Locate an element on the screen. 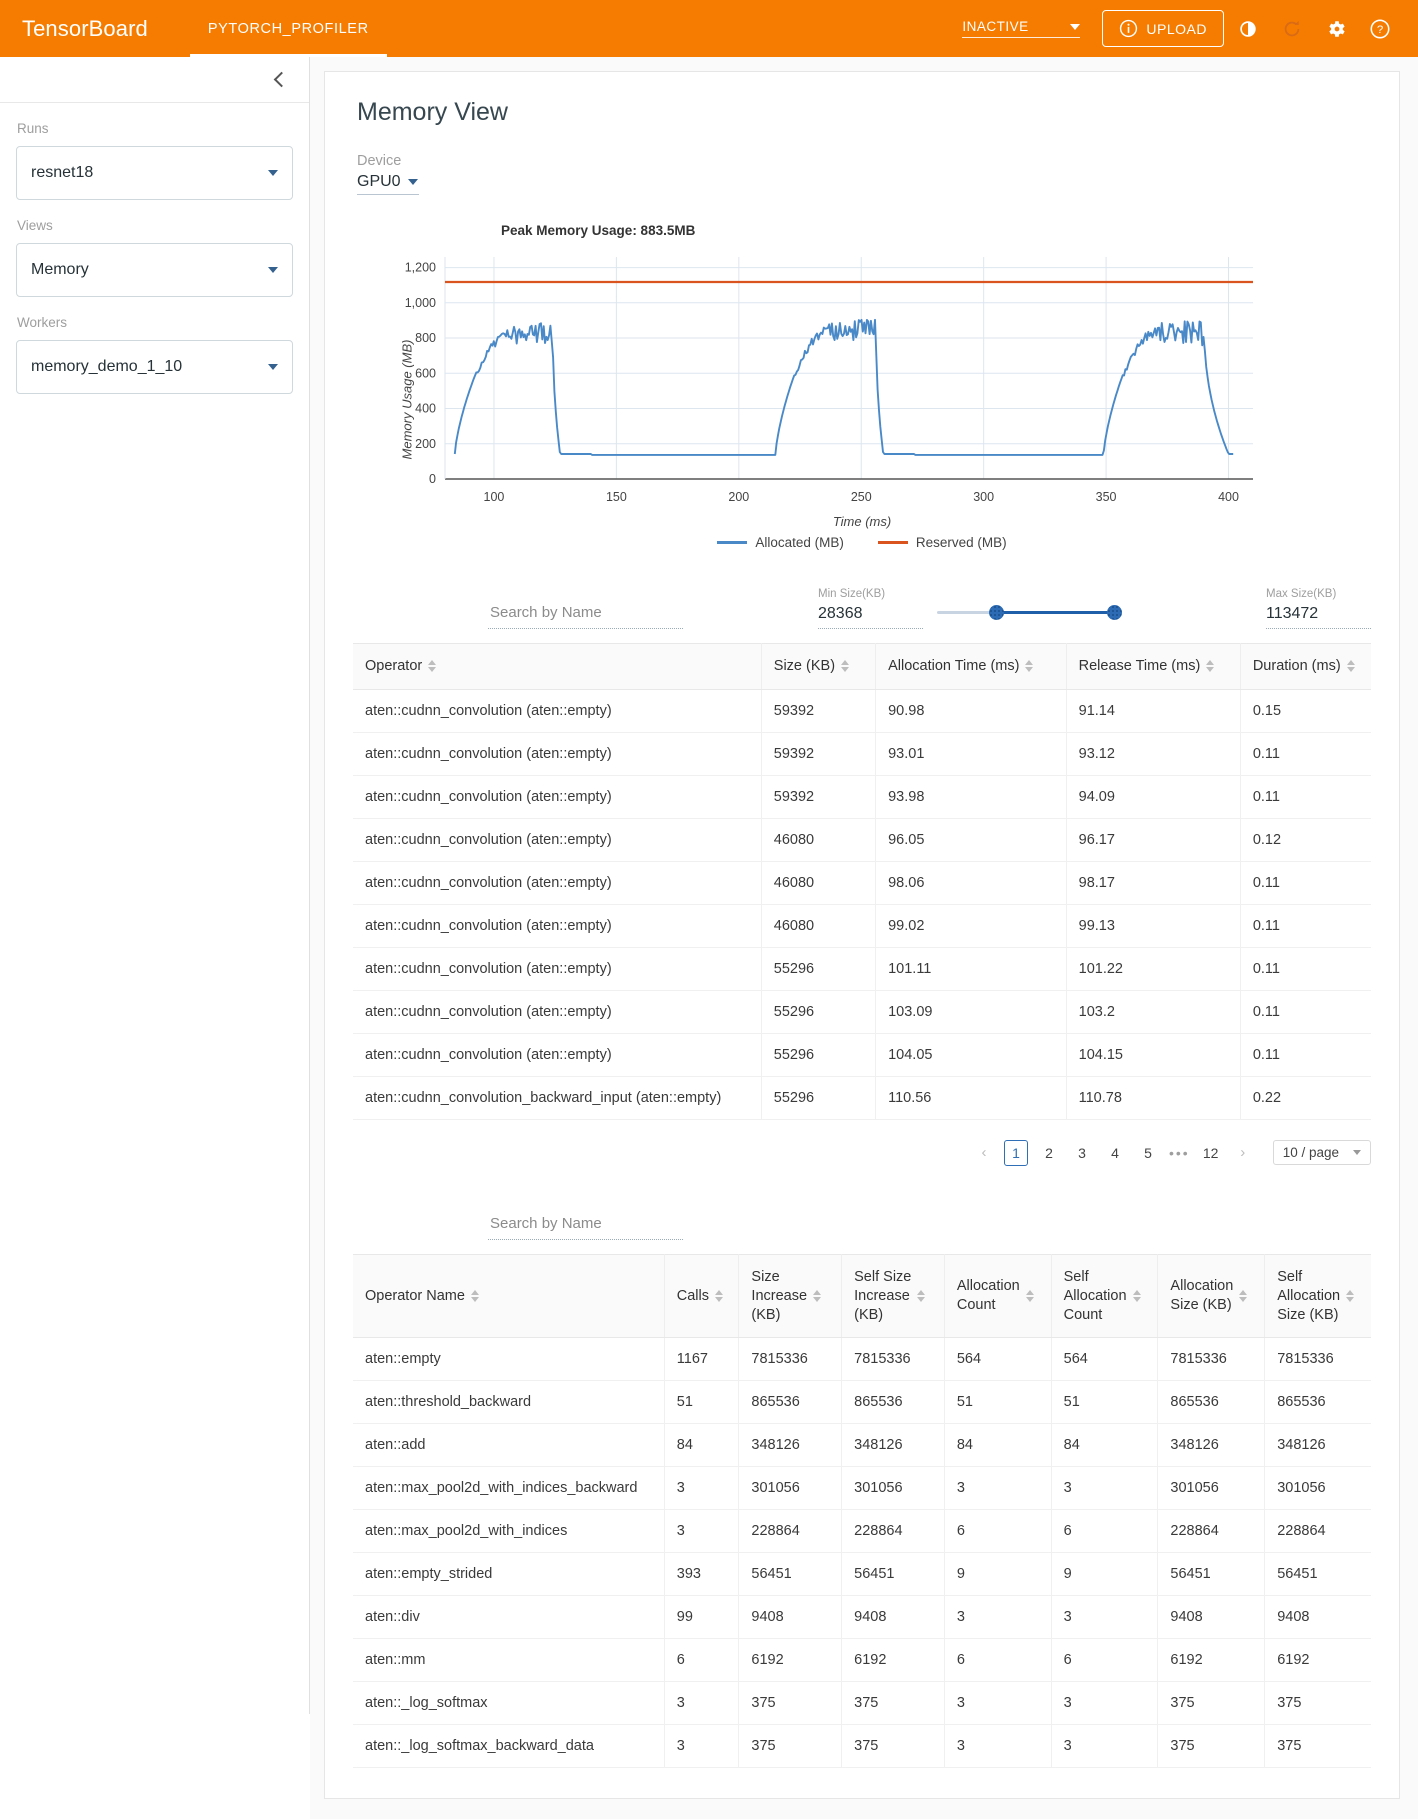 This screenshot has width=1418, height=1819. upload-label: UPLOAD is located at coordinates (1176, 28).